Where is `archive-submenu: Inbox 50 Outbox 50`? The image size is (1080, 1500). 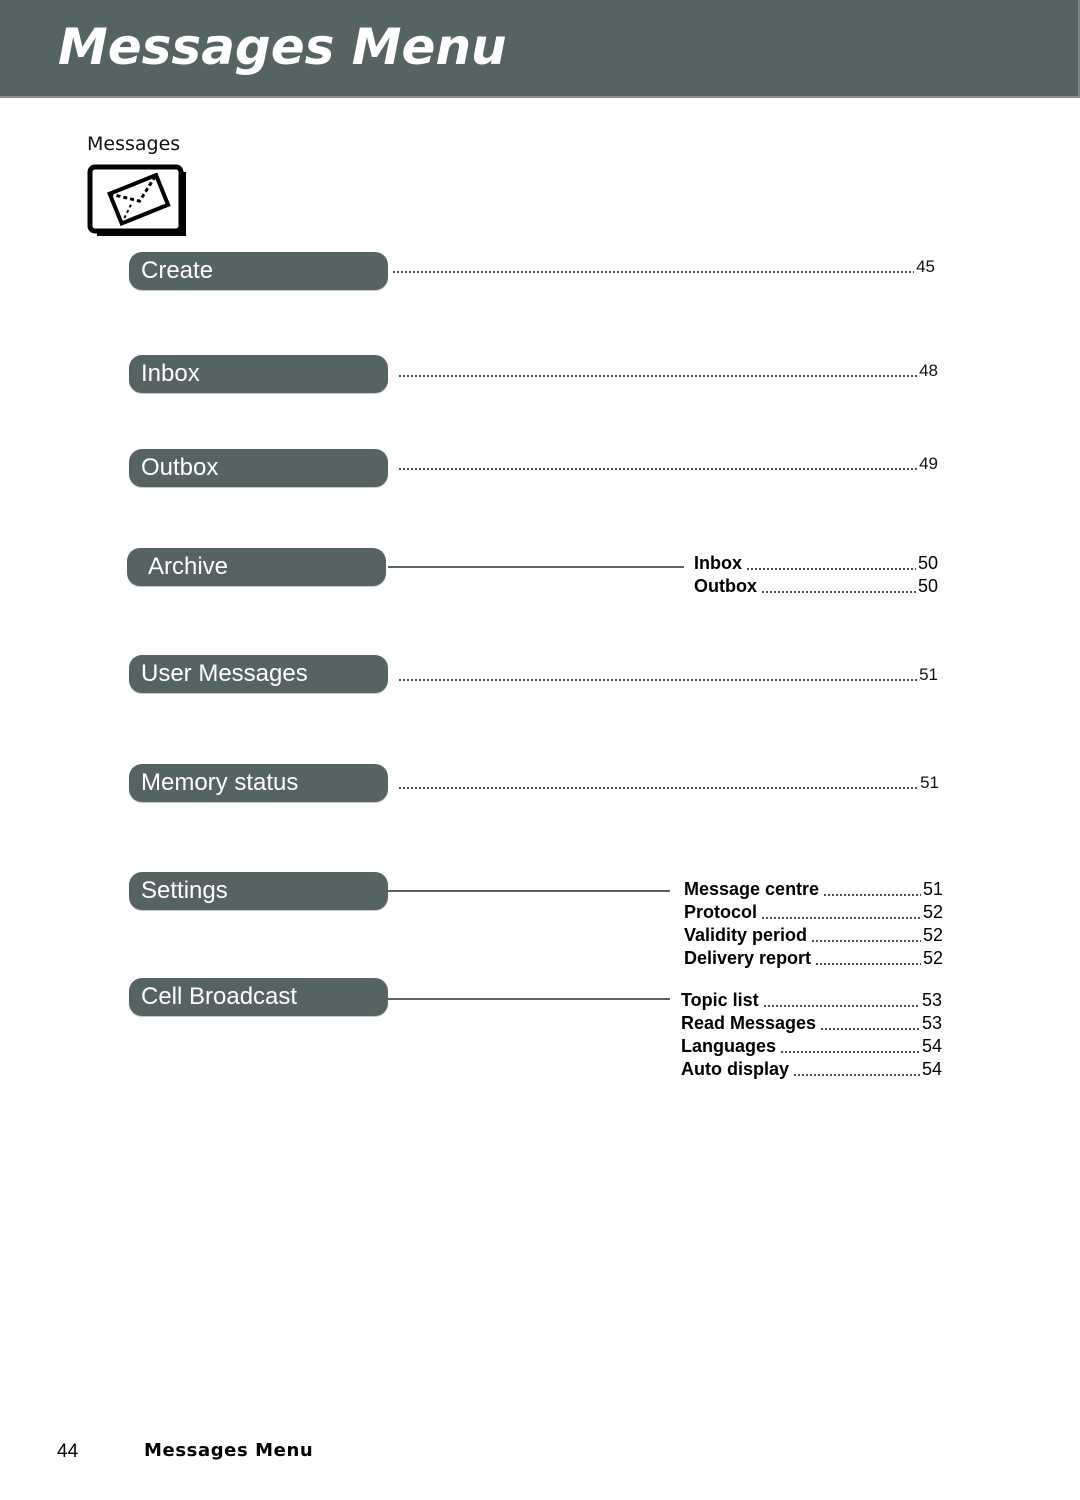 archive-submenu: Inbox 50 Outbox 50 is located at coordinates (816, 575).